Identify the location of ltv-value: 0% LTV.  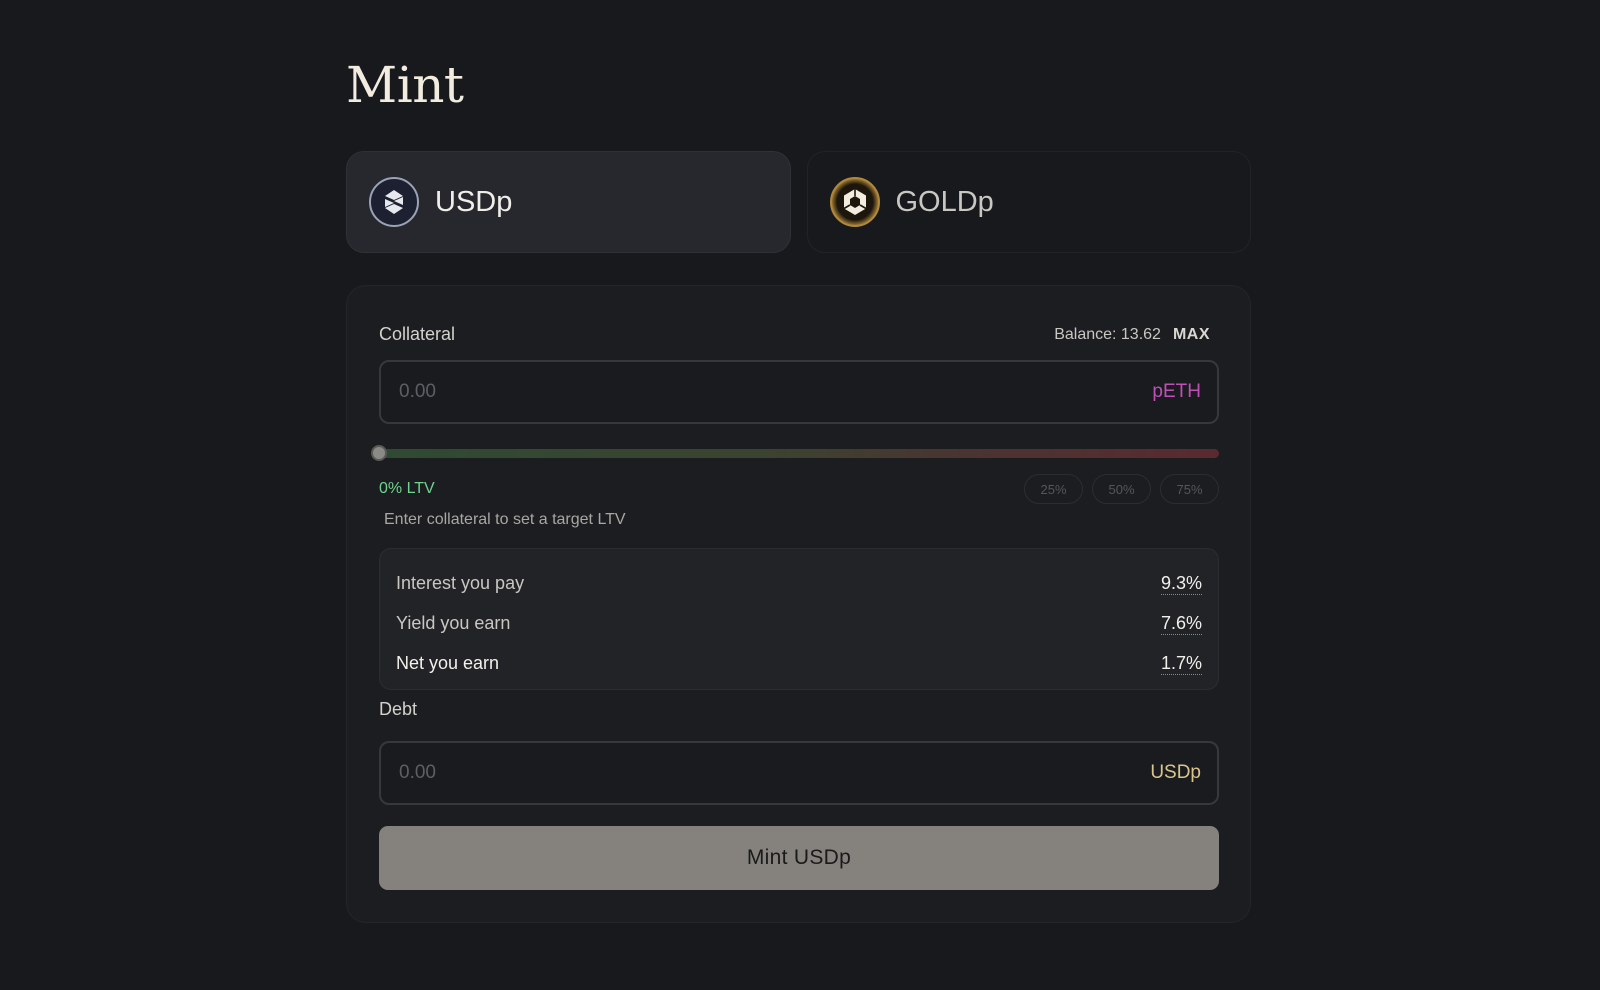
(407, 488).